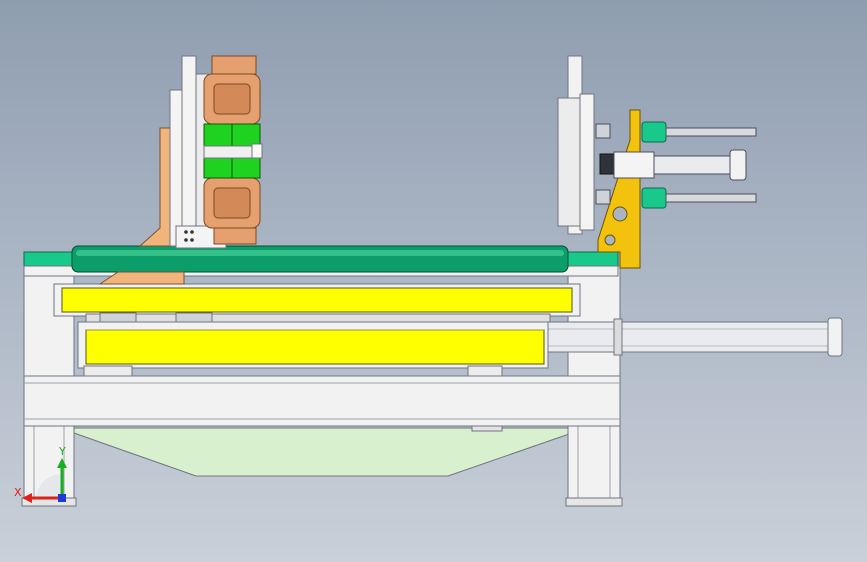  What do you see at coordinates (320, 253) in the screenshot?
I see `green-rail-highlight` at bounding box center [320, 253].